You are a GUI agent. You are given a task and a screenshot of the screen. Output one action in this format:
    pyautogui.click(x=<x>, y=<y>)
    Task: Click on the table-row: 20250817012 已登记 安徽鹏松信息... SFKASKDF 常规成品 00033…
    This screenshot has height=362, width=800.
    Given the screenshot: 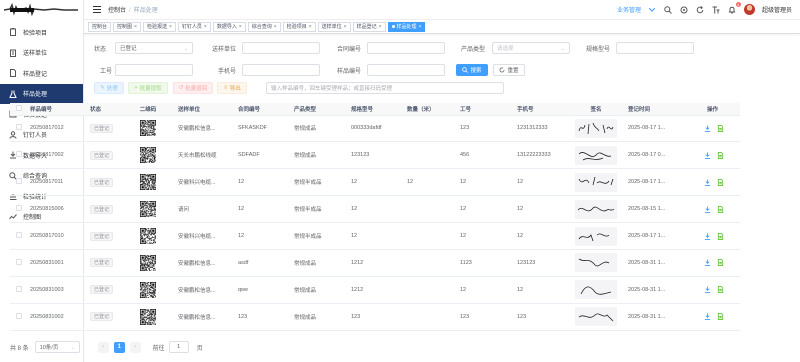 What is the action you would take?
    pyautogui.click(x=375, y=129)
    